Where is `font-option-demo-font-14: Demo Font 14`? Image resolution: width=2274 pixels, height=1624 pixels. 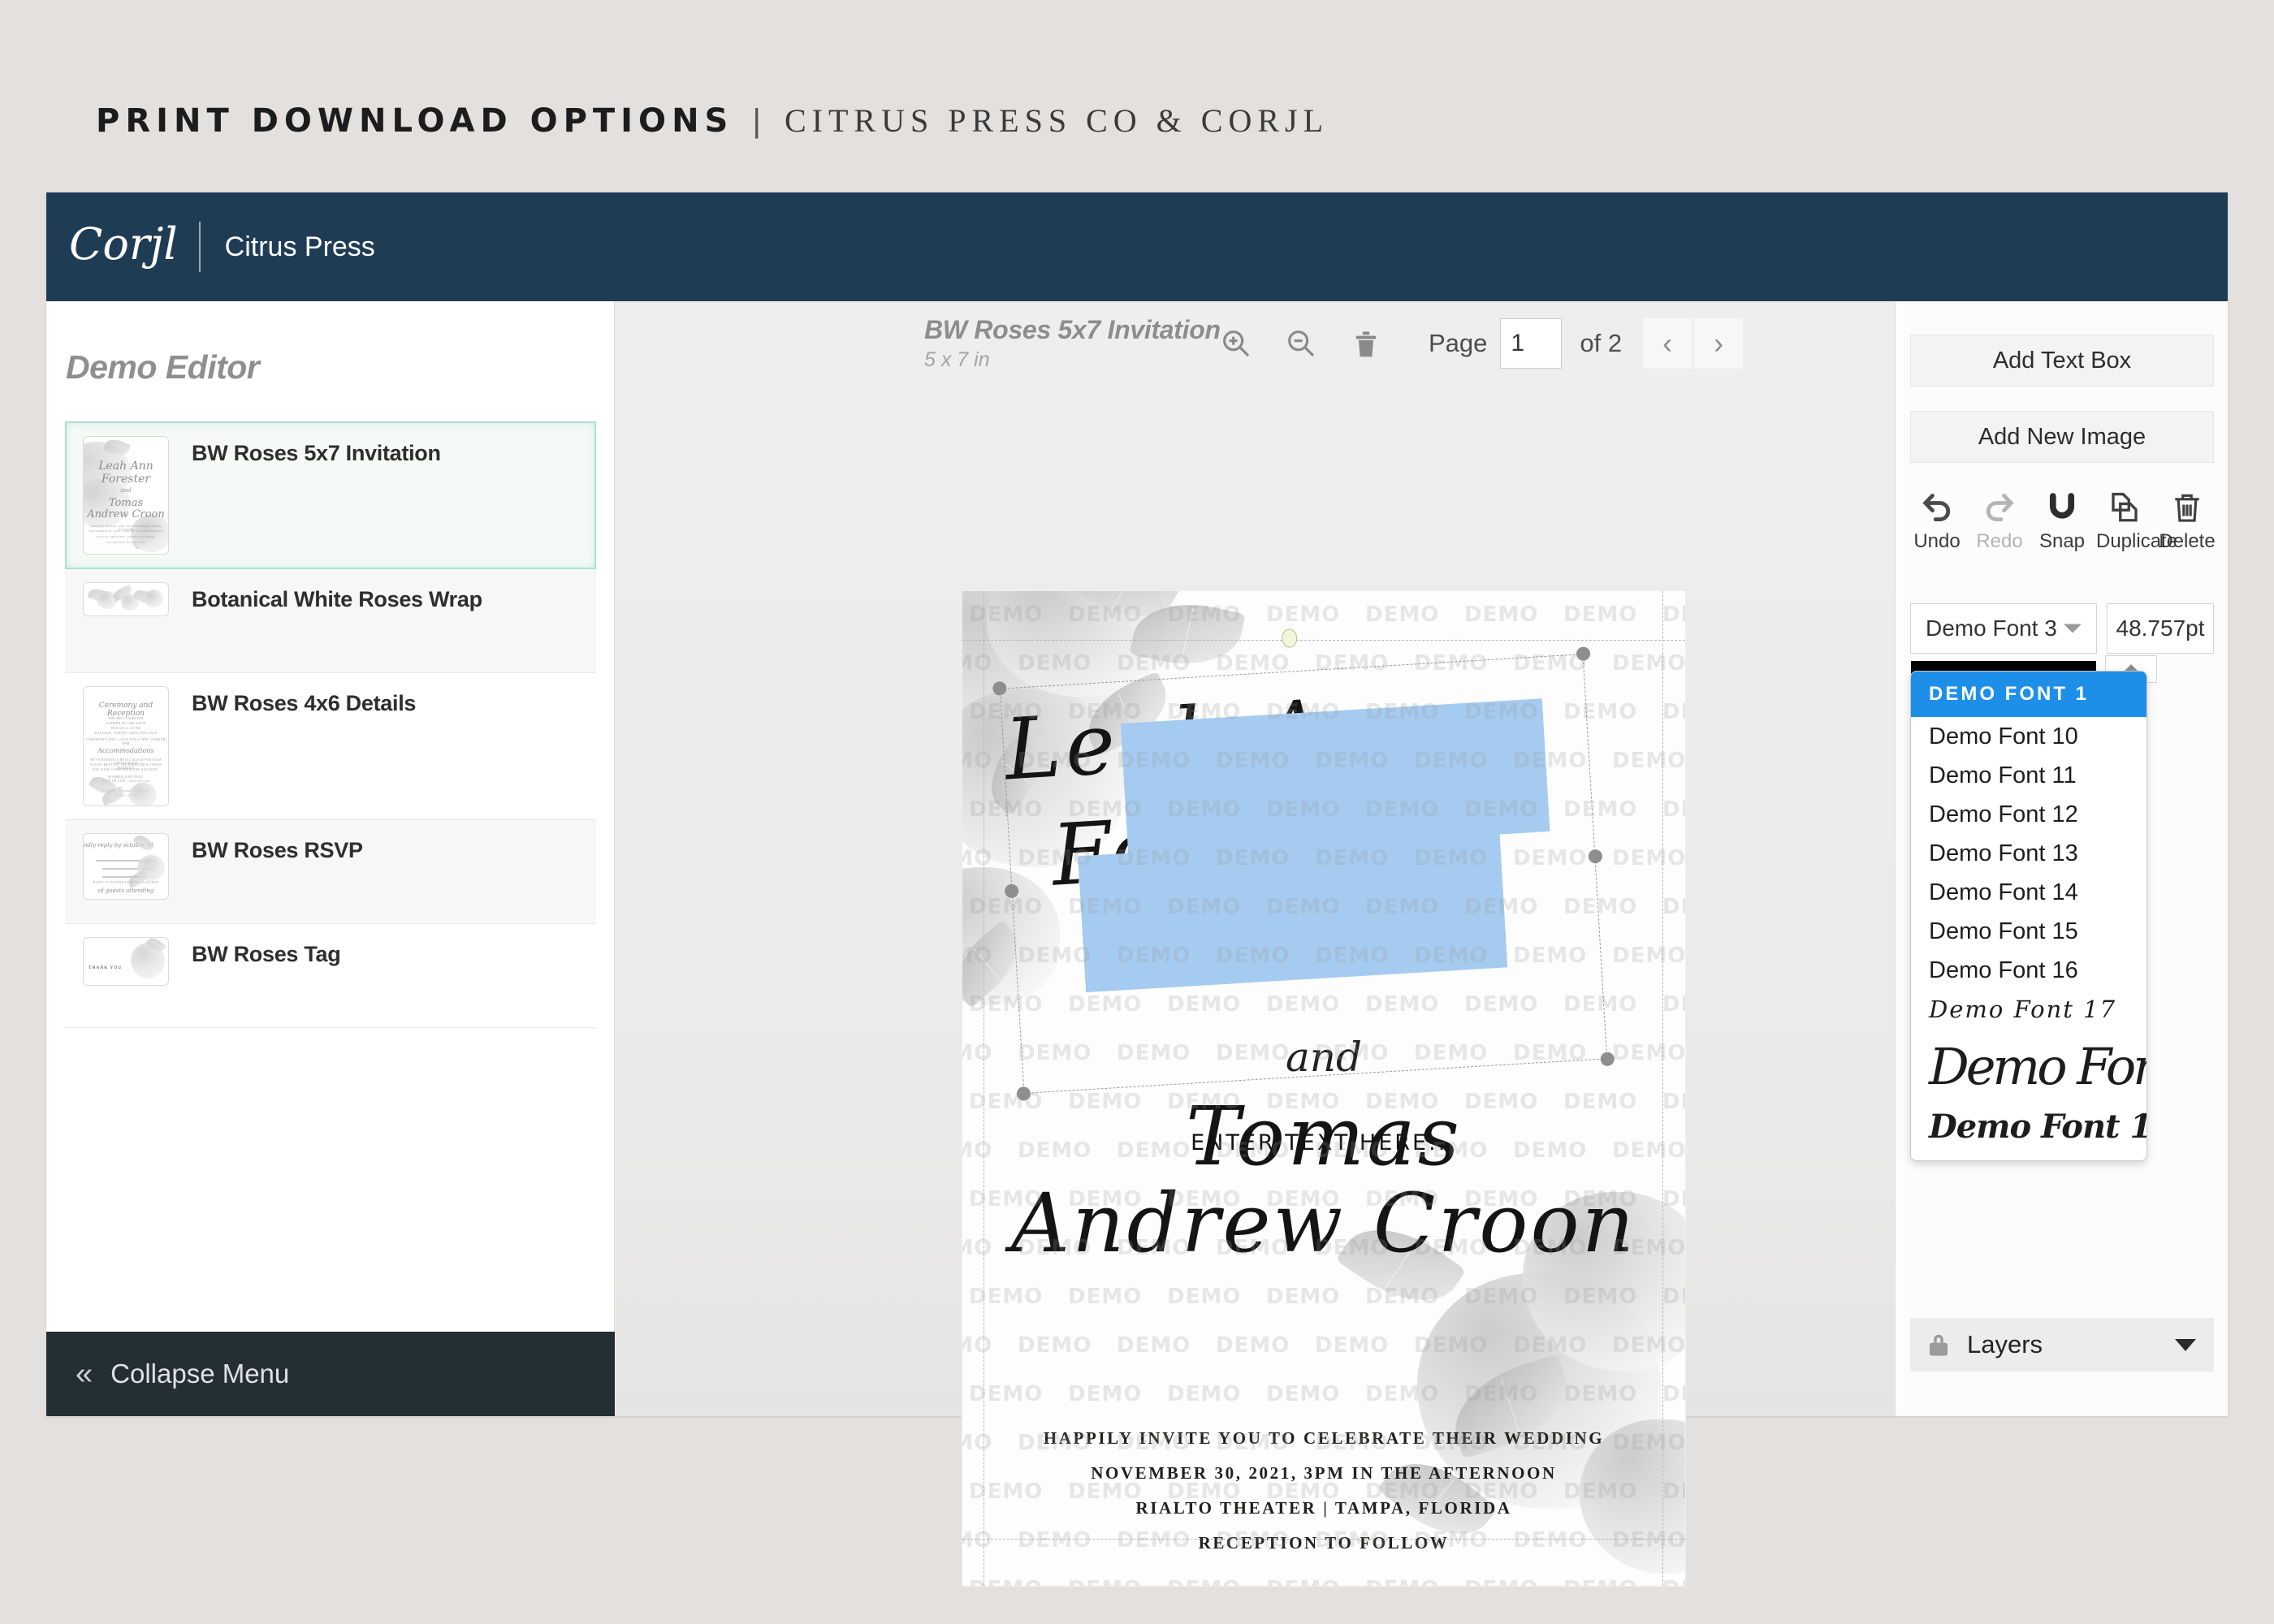
font-option-demo-font-14: Demo Font 14 is located at coordinates (2028, 893).